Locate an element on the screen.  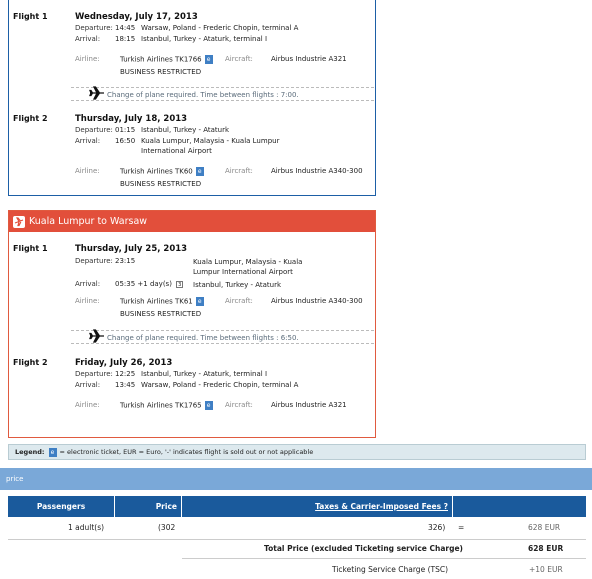
row-equals: = is located at coordinates (461, 527).